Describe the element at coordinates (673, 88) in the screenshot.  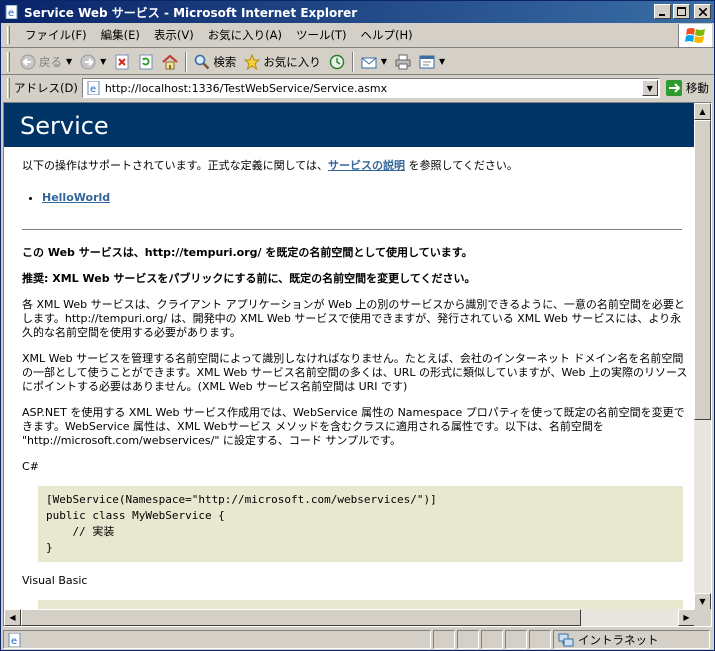
I see `go-arrow-icon` at that location.